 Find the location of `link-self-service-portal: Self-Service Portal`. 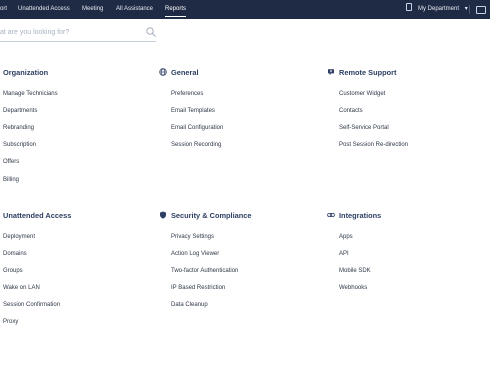

link-self-service-portal: Self-Service Portal is located at coordinates (364, 128).